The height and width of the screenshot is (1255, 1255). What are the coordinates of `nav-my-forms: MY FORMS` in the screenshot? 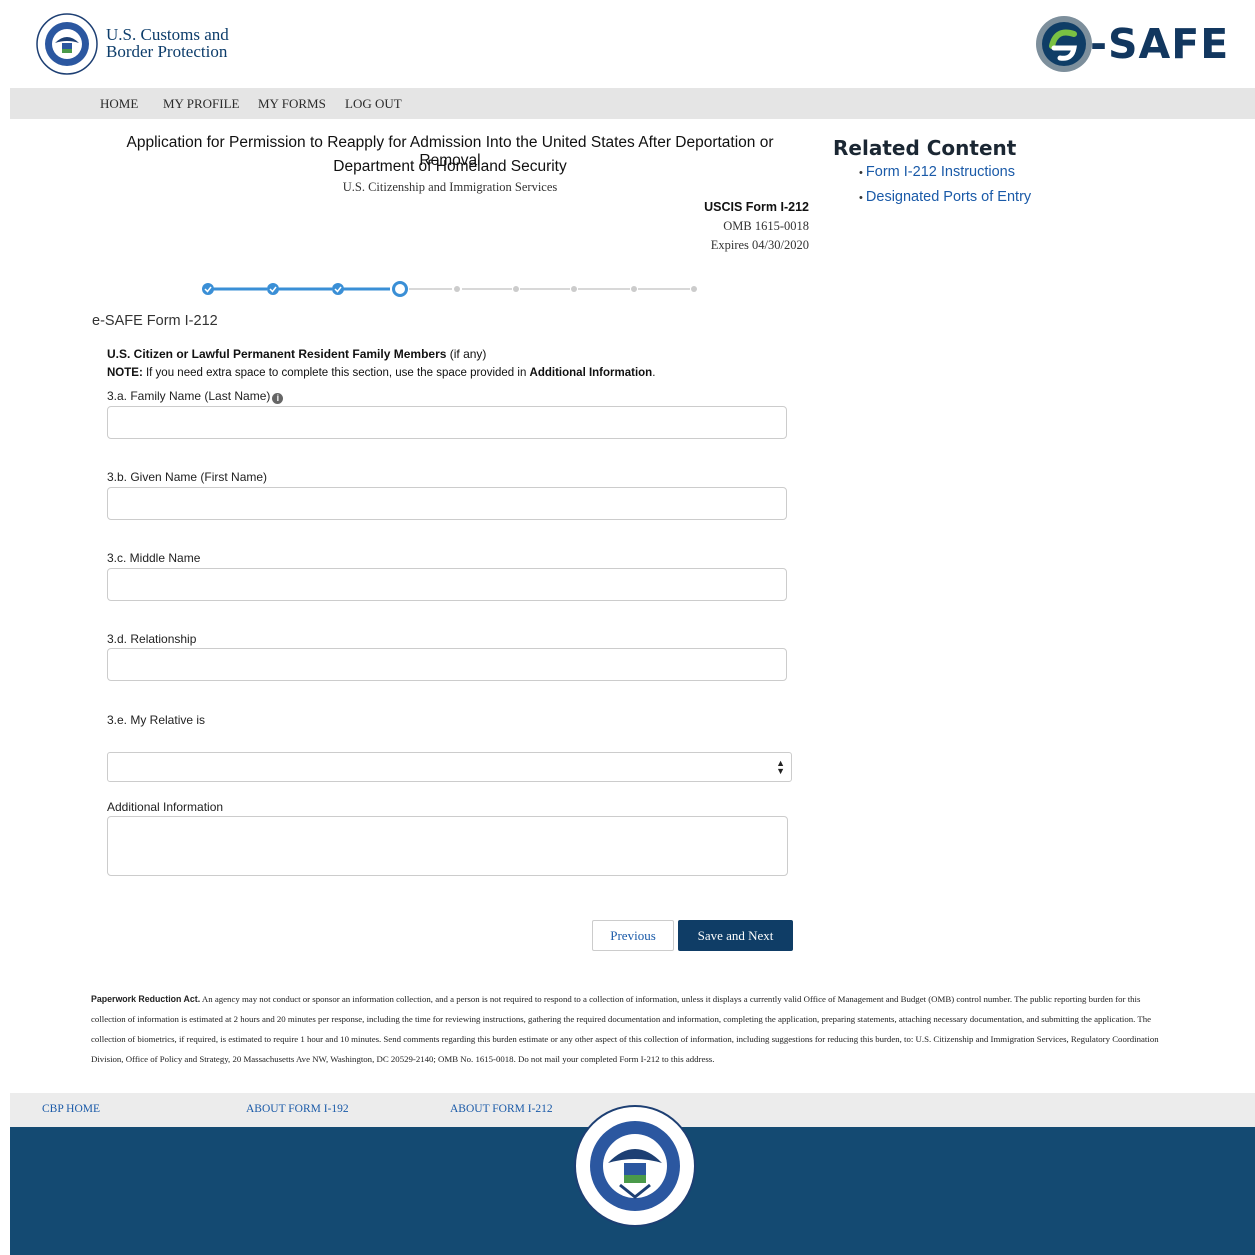 It's located at (292, 104).